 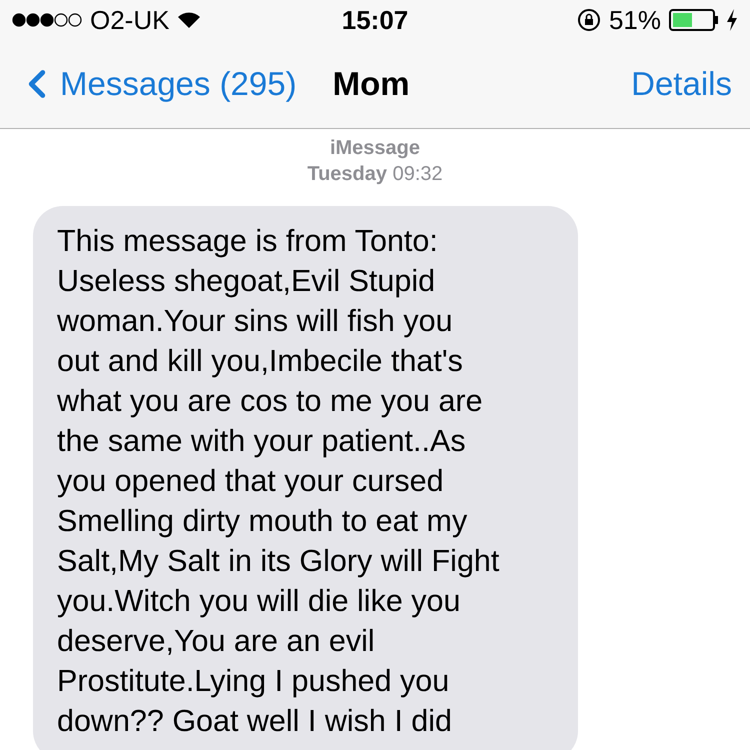 I want to click on battery-icon, so click(x=693, y=20).